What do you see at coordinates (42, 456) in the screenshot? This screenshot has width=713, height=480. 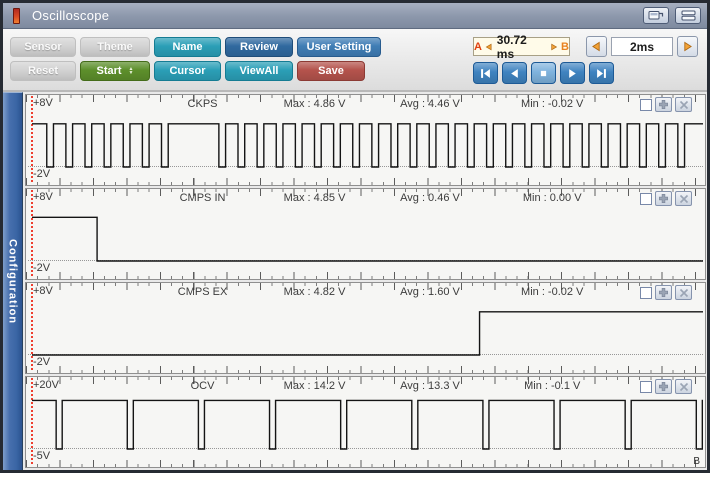 I see `range-bottom-label: -5V` at bounding box center [42, 456].